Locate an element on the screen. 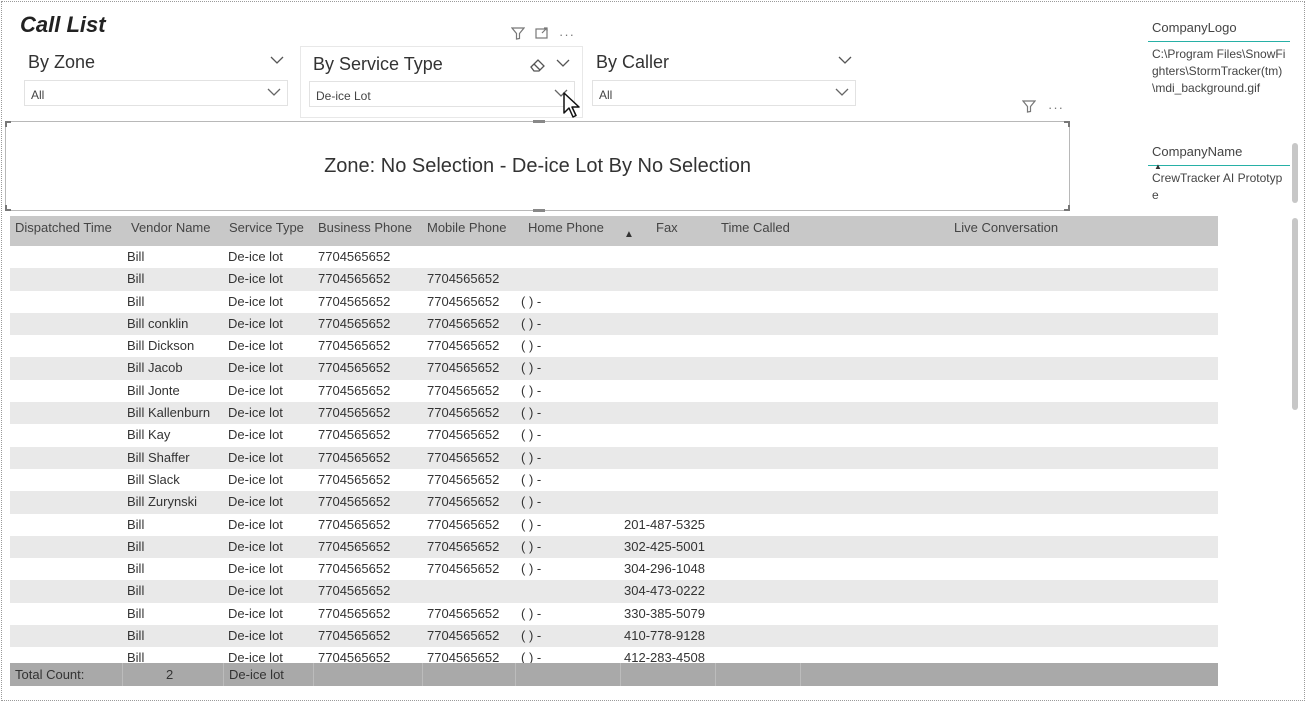 This screenshot has height=702, width=1306. column-header-dispatched-time: Dispatched Time is located at coordinates (63, 227).